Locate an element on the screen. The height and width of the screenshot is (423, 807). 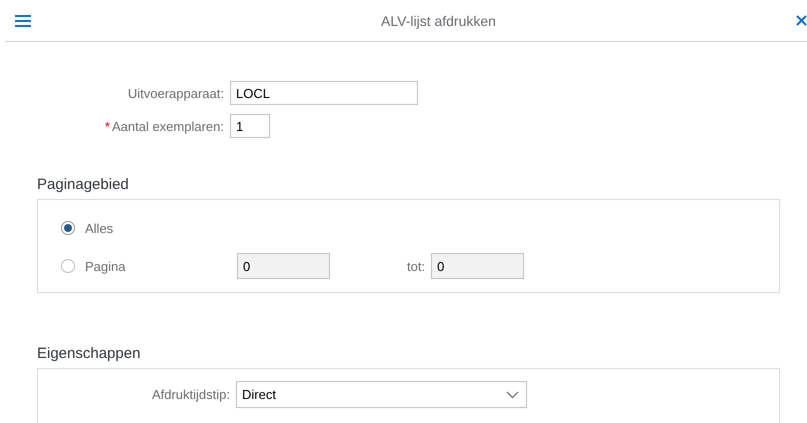
field-label: tot: is located at coordinates (416, 266).